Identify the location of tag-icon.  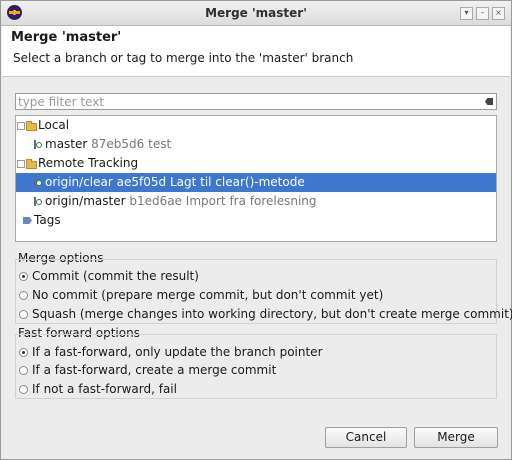
(27, 220).